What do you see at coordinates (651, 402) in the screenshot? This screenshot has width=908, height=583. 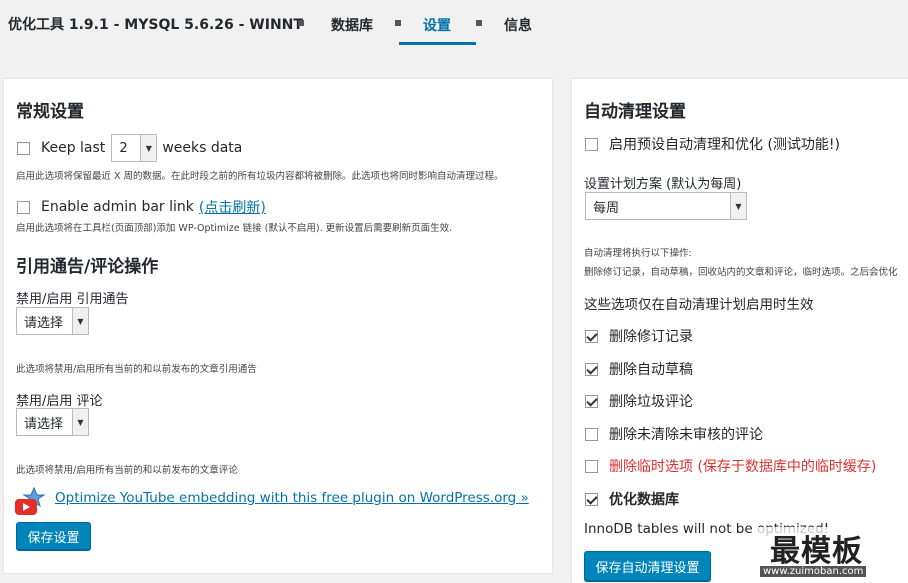 I see `remove-spam-label: 删除垃圾评论` at bounding box center [651, 402].